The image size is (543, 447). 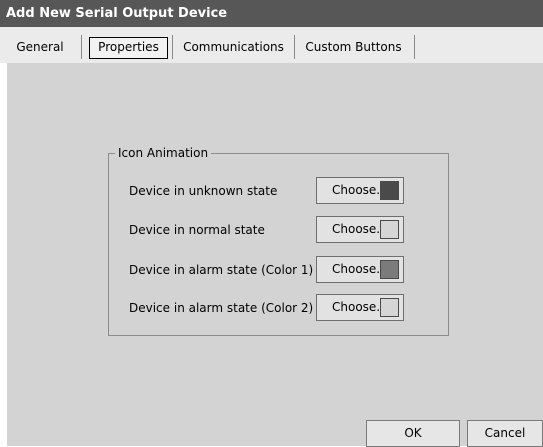 What do you see at coordinates (389, 229) in the screenshot?
I see `normal-state-color-swatch` at bounding box center [389, 229].